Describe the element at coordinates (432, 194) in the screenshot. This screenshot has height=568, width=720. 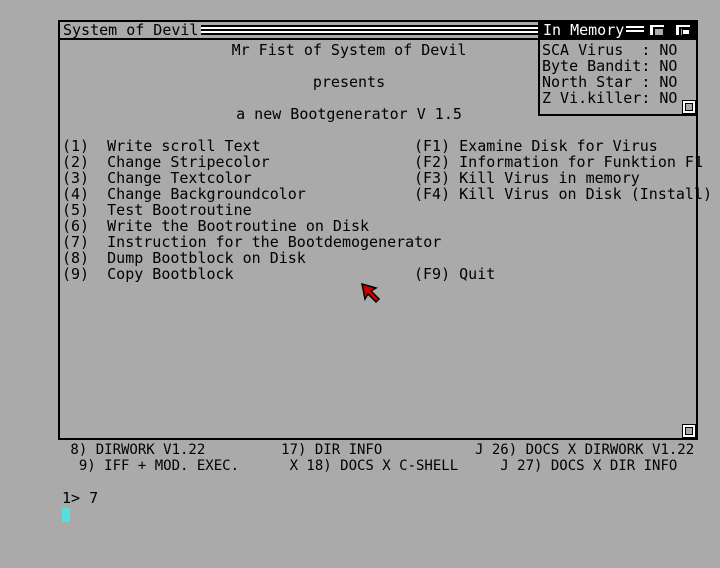
I see `menu-key: (F4)` at that location.